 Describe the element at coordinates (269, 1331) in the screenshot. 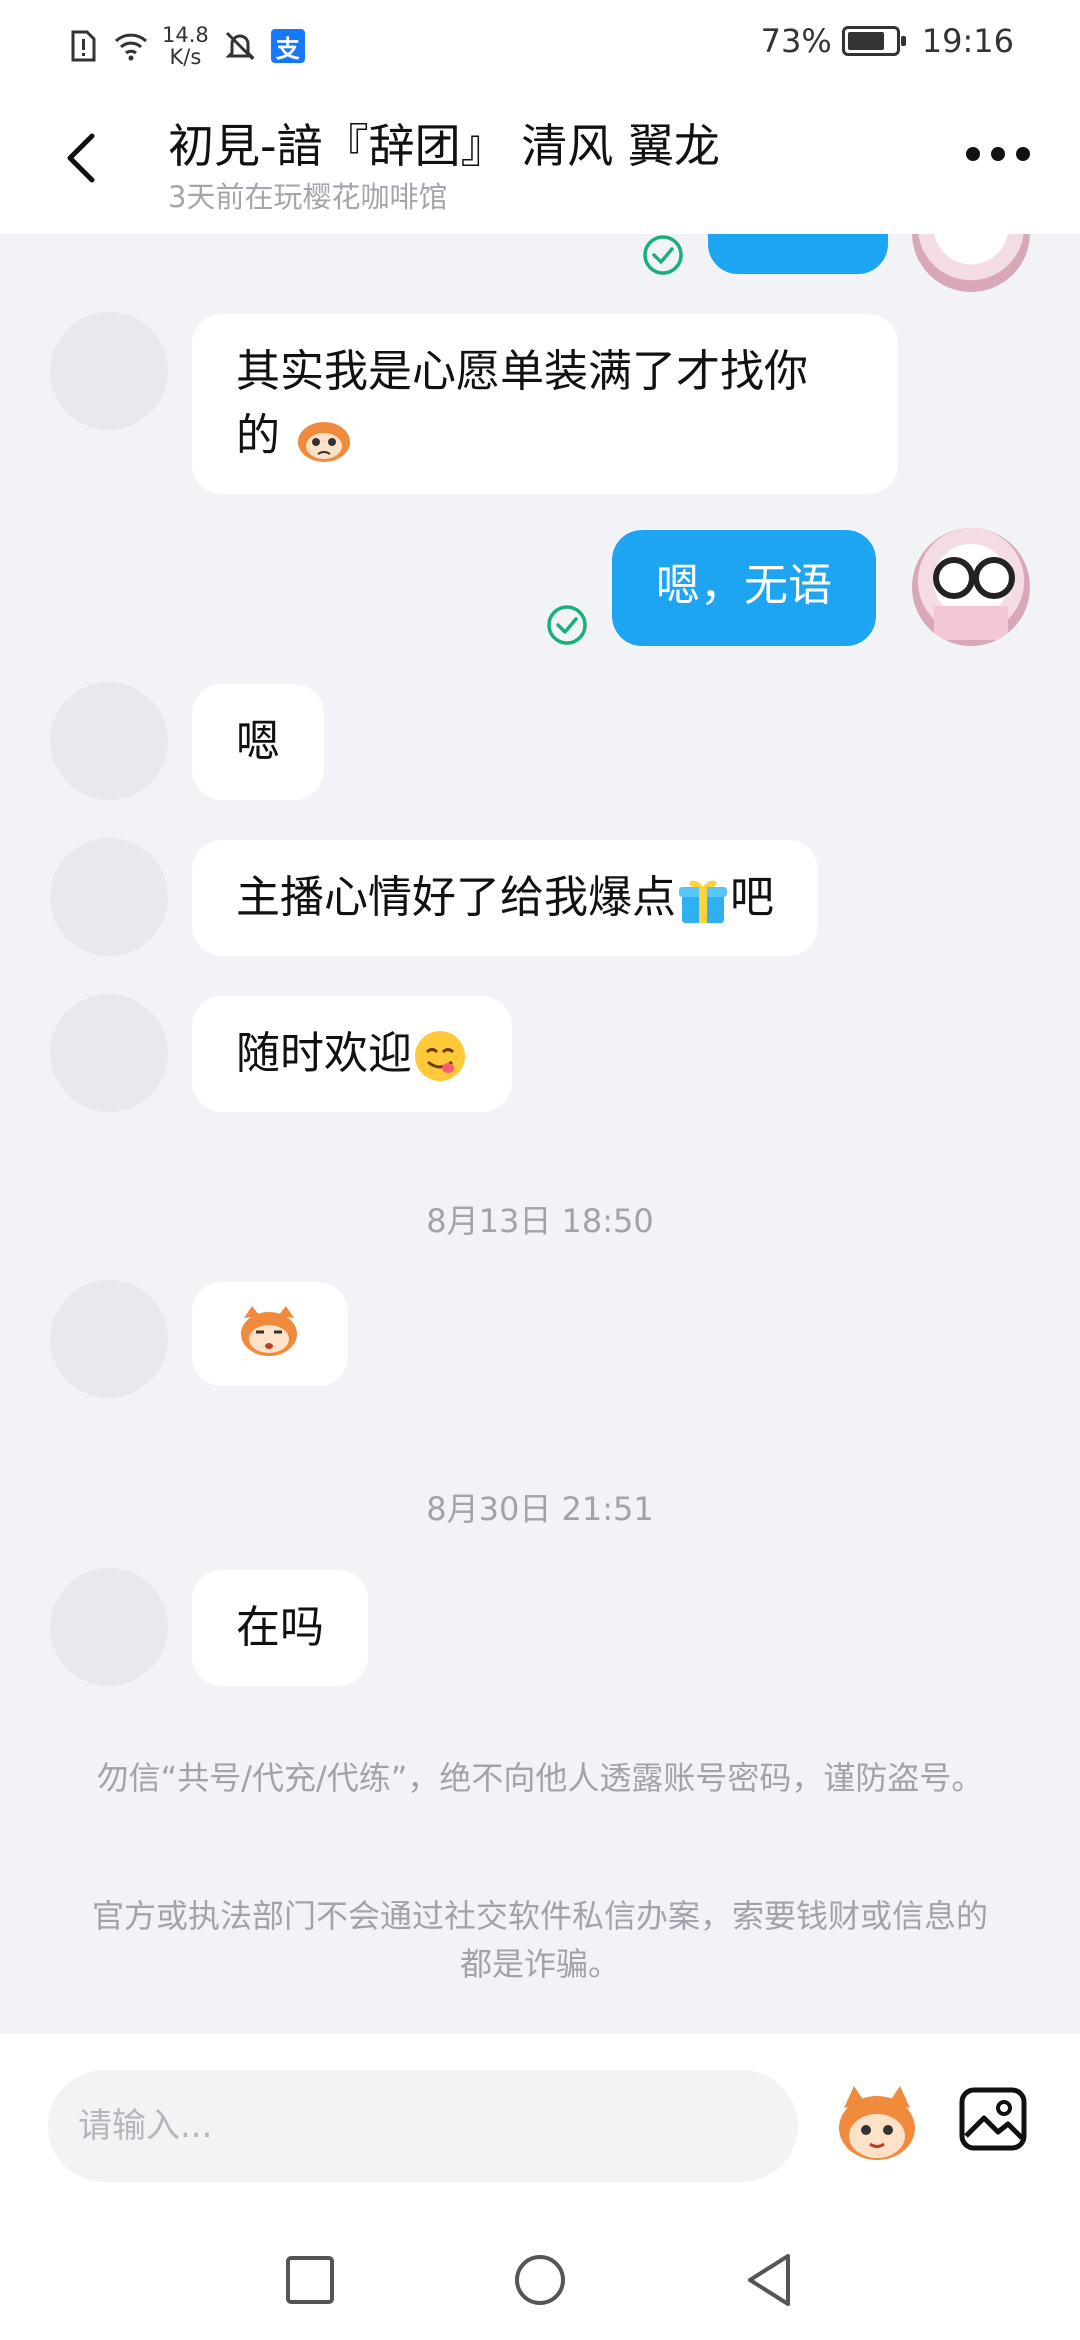

I see `mascot-sticker-icon` at that location.